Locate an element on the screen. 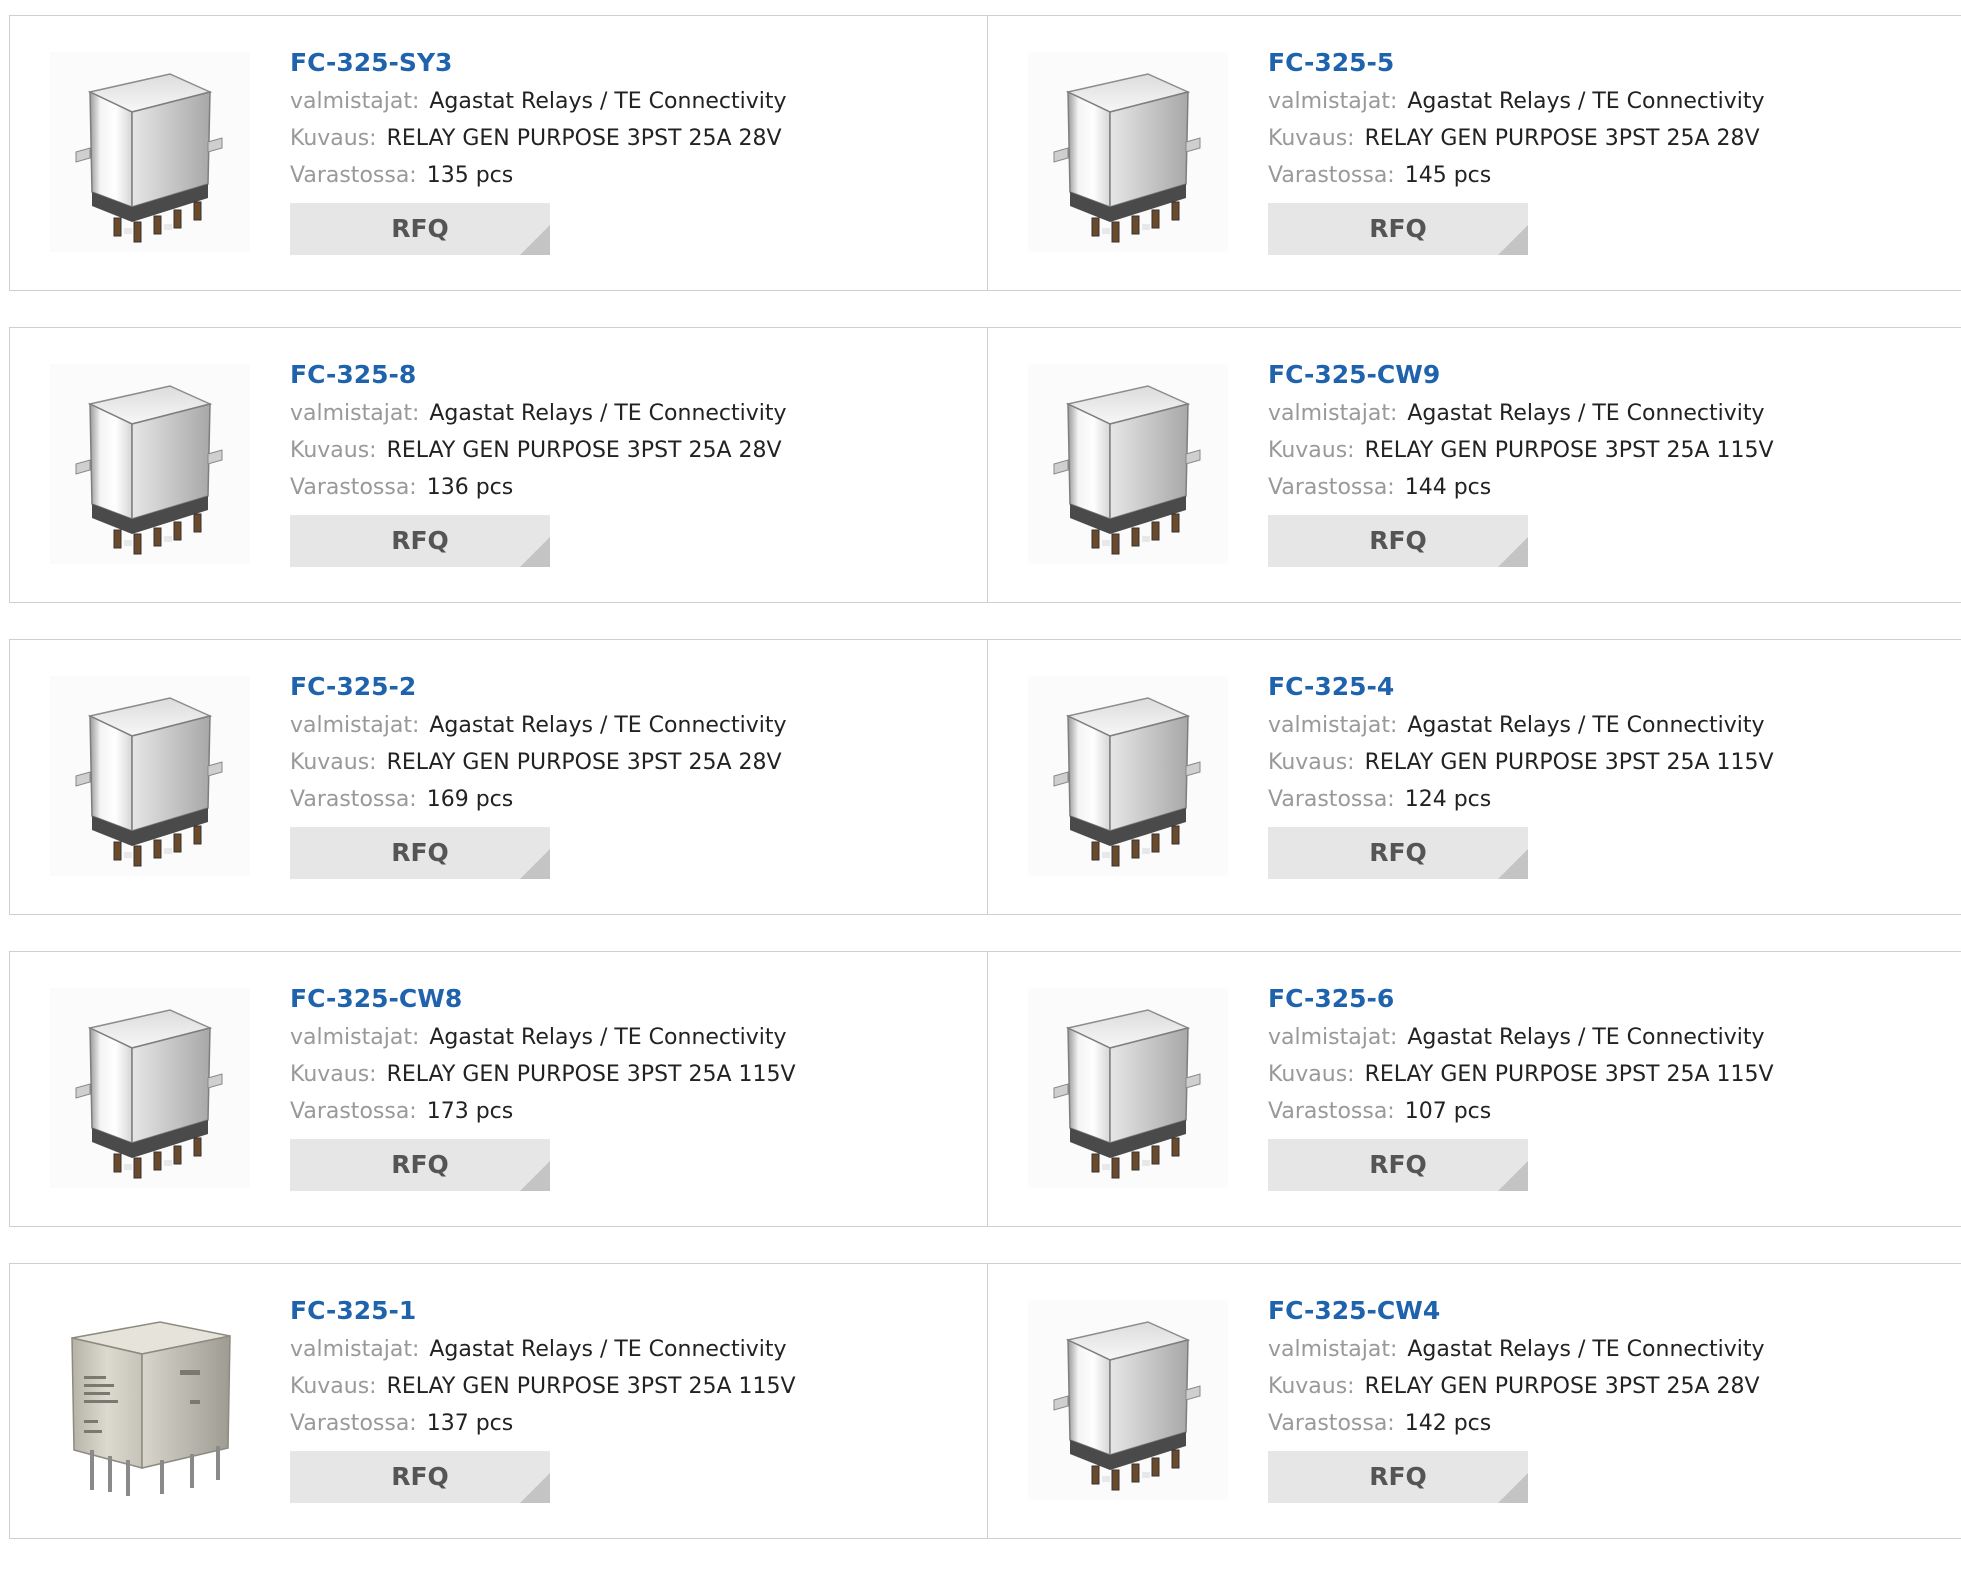 The height and width of the screenshot is (1575, 1961). part-number-link: FC-325-CW8 is located at coordinates (620, 999).